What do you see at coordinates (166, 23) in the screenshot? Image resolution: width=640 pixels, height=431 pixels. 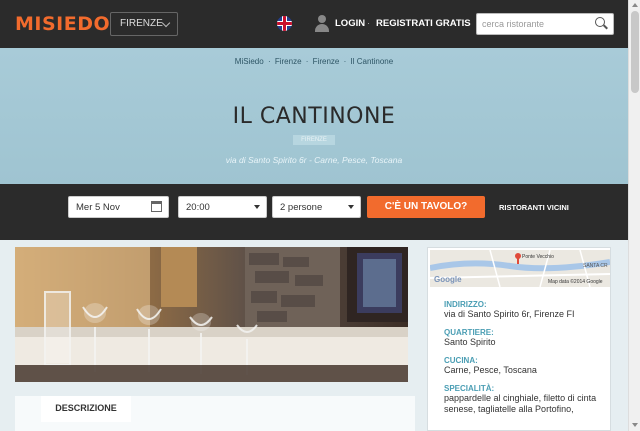 I see `chevron-down-icon` at bounding box center [166, 23].